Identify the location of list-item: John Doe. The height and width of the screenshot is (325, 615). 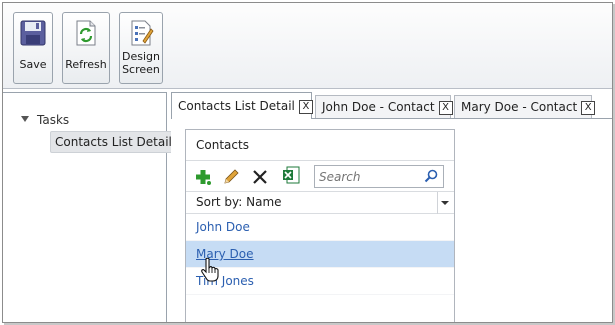
(320, 227).